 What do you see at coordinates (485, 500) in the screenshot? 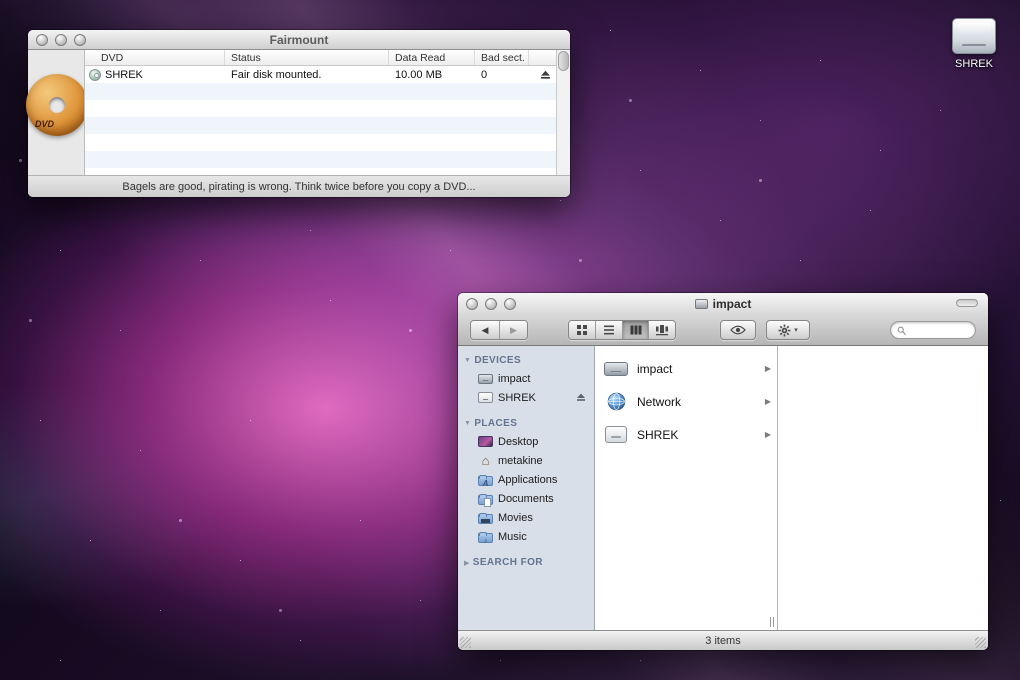
I see `documents-folder-icon` at bounding box center [485, 500].